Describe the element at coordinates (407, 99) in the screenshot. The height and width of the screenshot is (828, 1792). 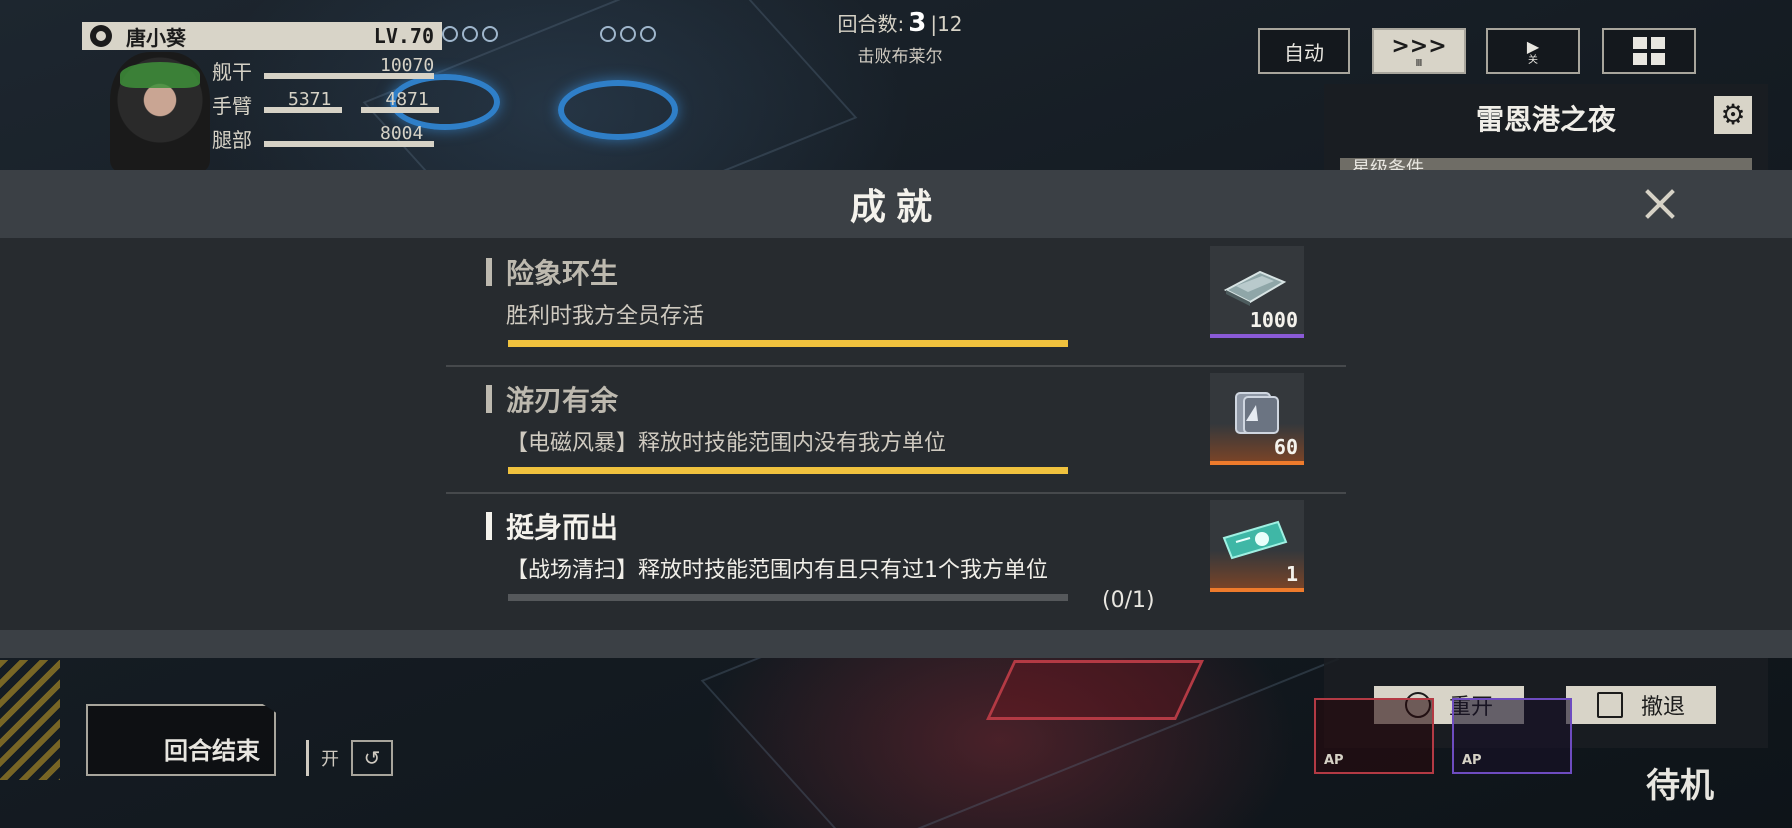
I see `stat-value: 4871` at that location.